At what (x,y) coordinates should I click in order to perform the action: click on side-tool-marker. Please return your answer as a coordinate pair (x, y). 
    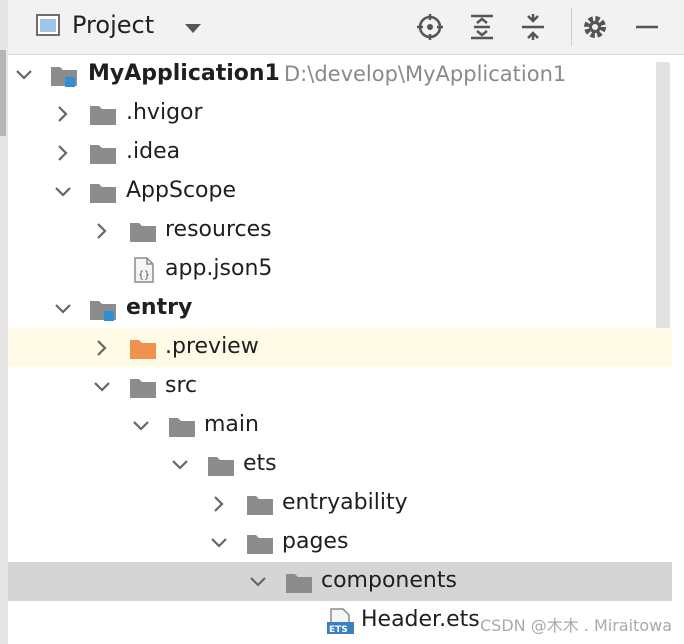
    Looking at the image, I should click on (3, 93).